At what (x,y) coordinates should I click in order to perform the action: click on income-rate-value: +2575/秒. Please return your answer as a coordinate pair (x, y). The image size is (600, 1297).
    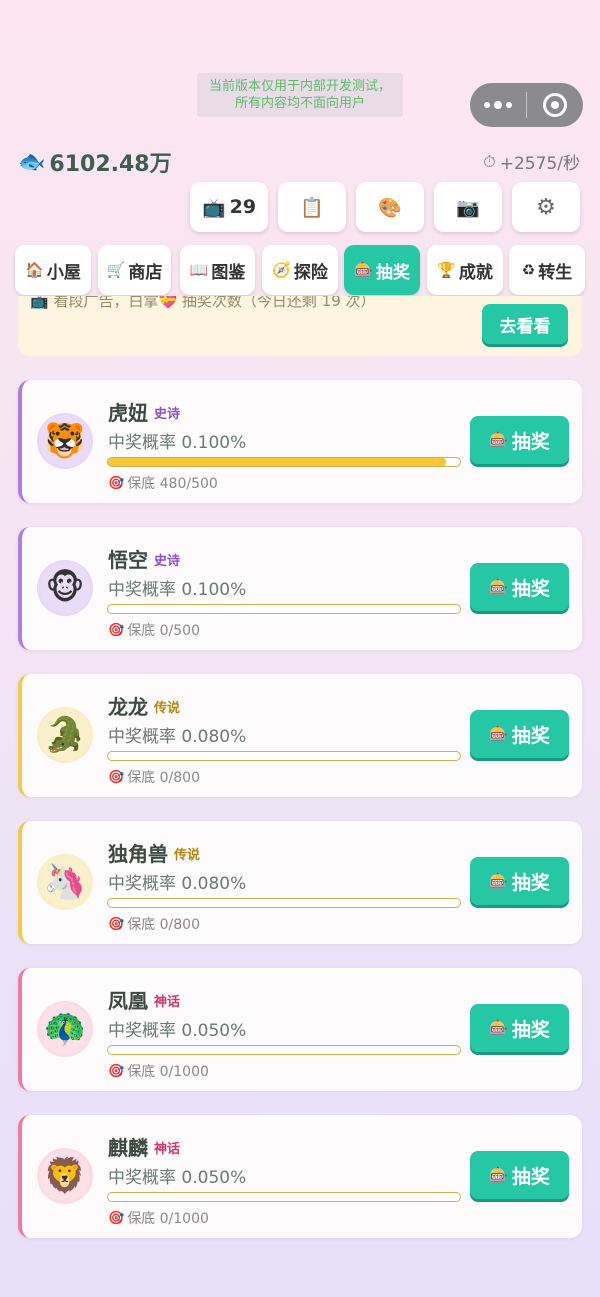
    Looking at the image, I should click on (539, 164).